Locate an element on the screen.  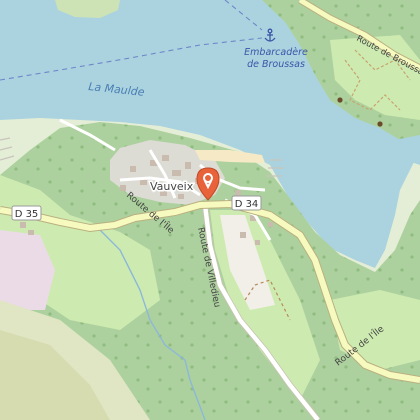
village-label: Vauveix is located at coordinates (172, 186).